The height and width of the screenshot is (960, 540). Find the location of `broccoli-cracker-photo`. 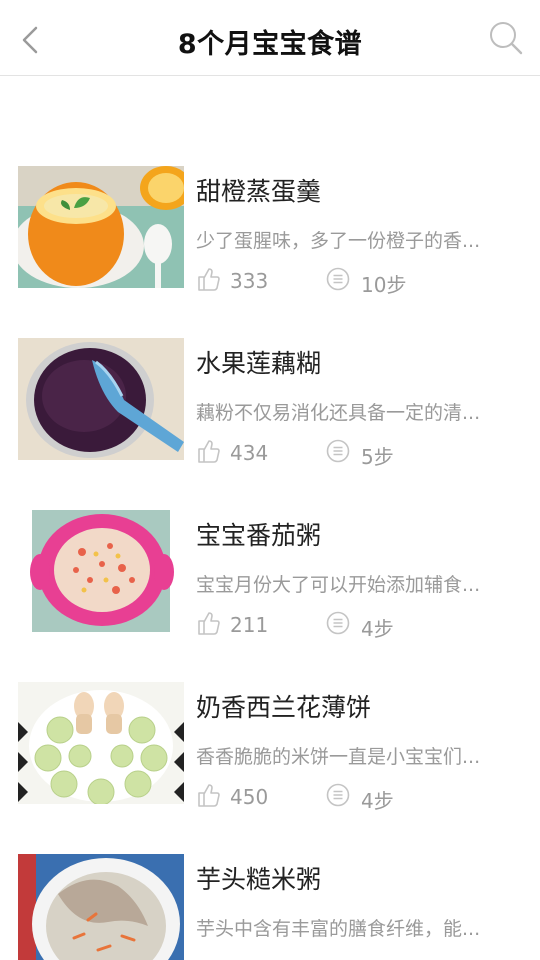

broccoli-cracker-photo is located at coordinates (101, 743).